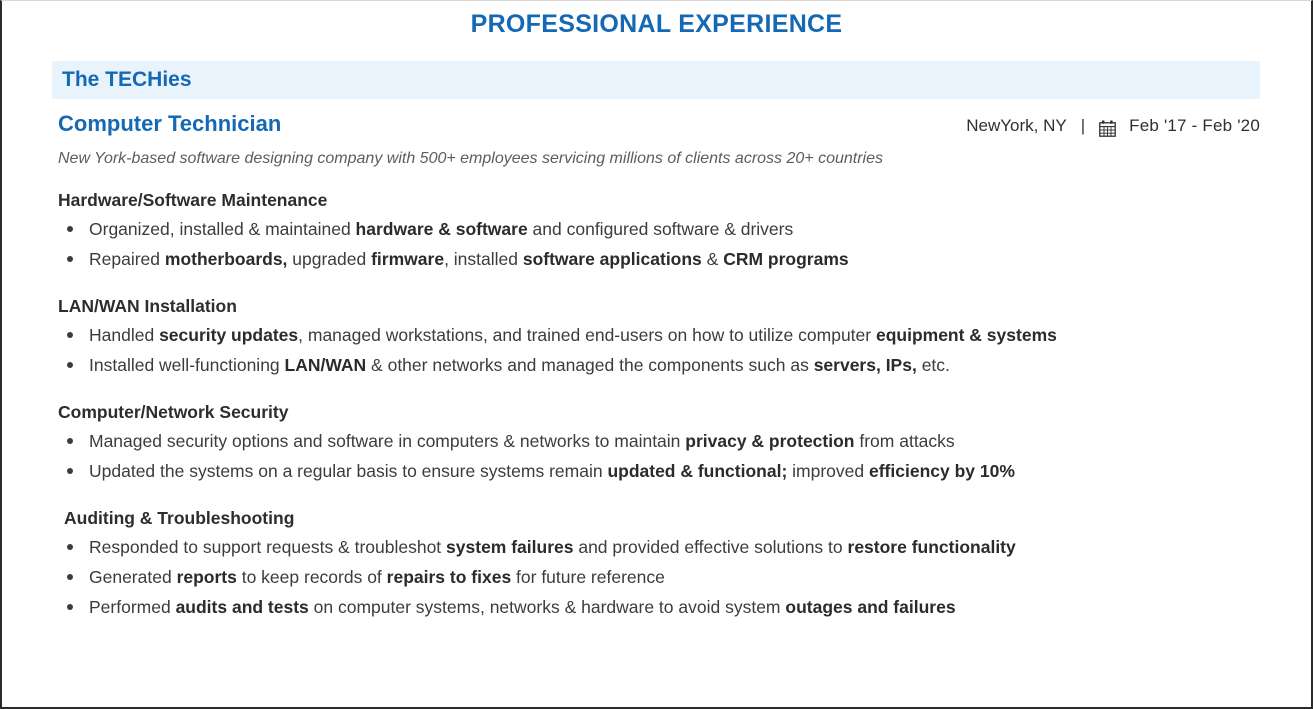  What do you see at coordinates (933, 365) in the screenshot?
I see `bullet-text: etc.` at bounding box center [933, 365].